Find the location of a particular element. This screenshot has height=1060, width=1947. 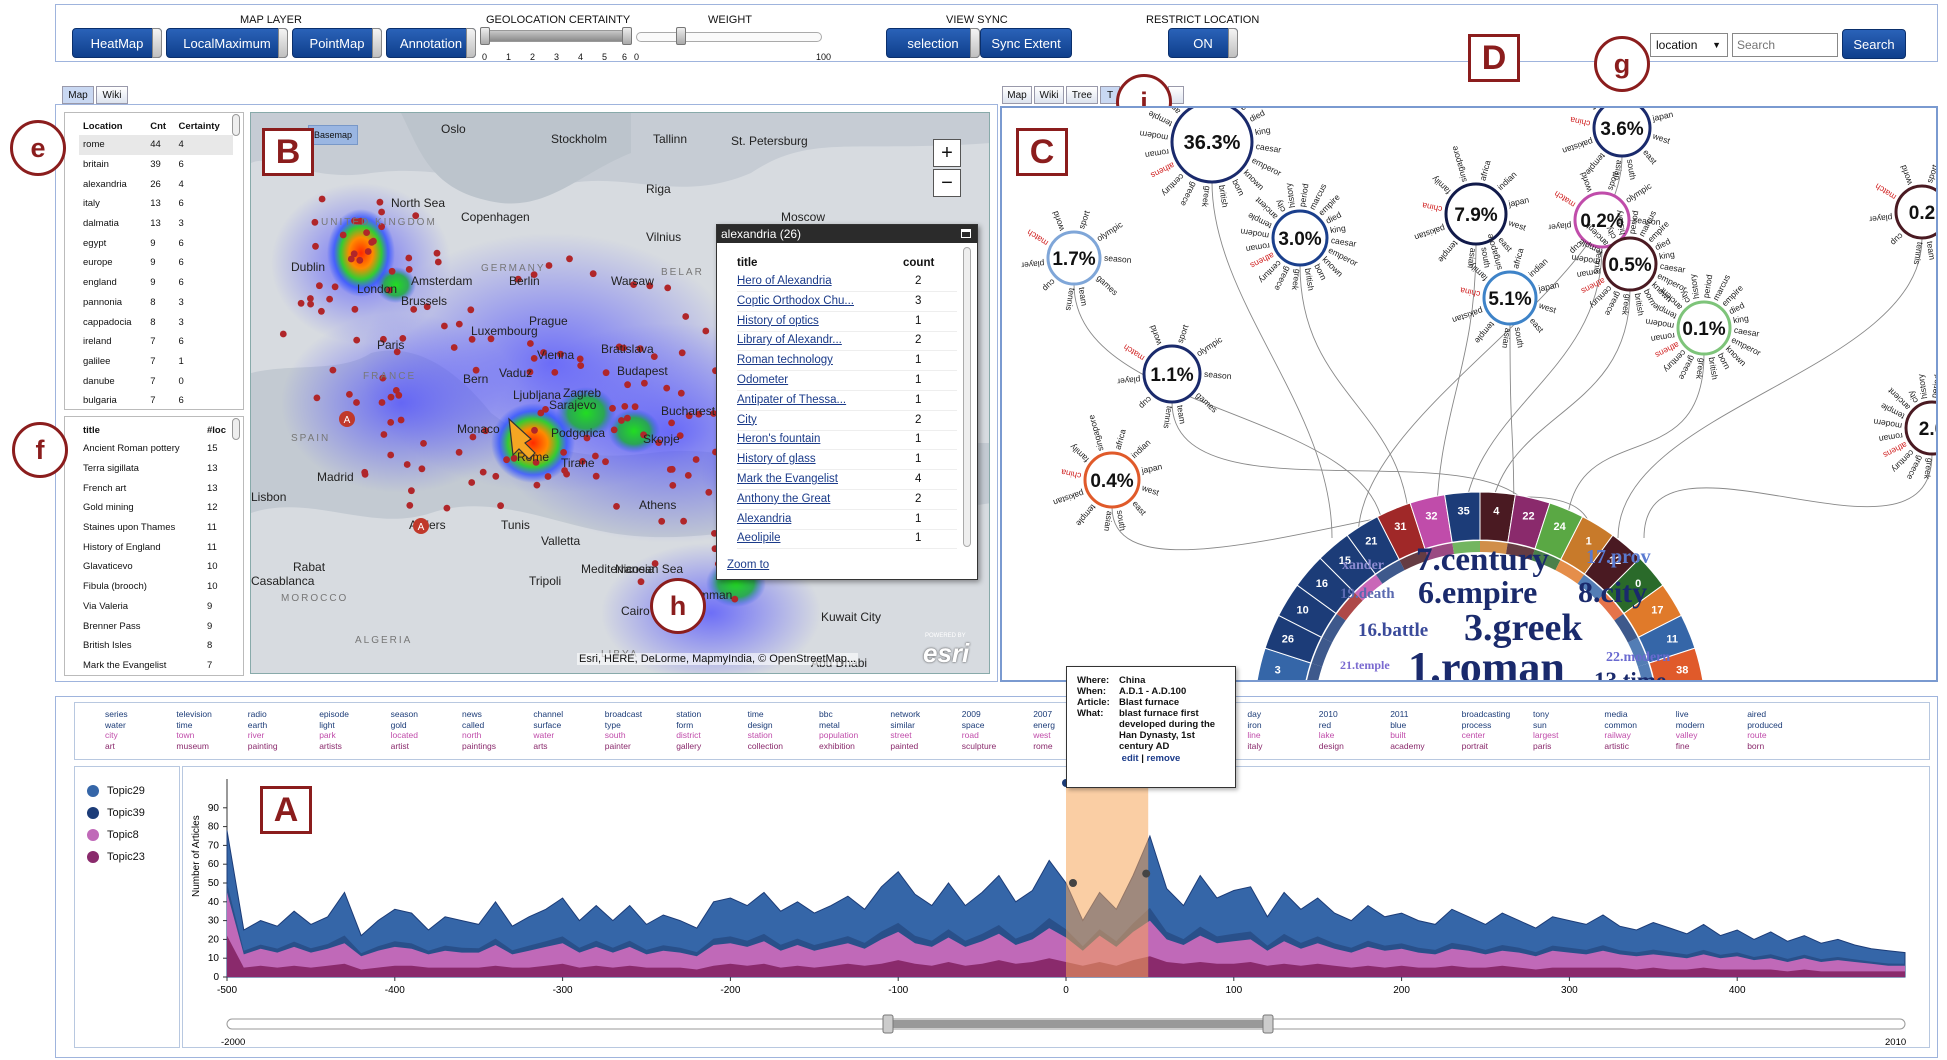

table-row: Brenner Pass 9 is located at coordinates (157, 626).